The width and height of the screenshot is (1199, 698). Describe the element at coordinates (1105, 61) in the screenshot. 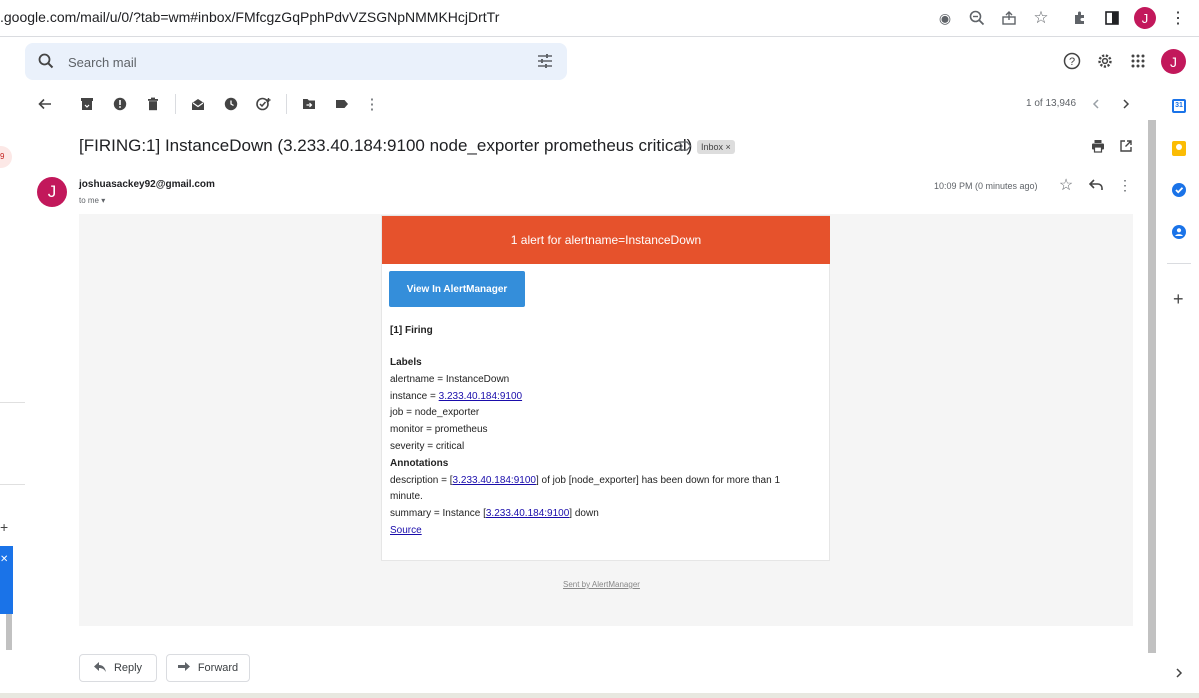

I see `settings-gear-icon` at that location.